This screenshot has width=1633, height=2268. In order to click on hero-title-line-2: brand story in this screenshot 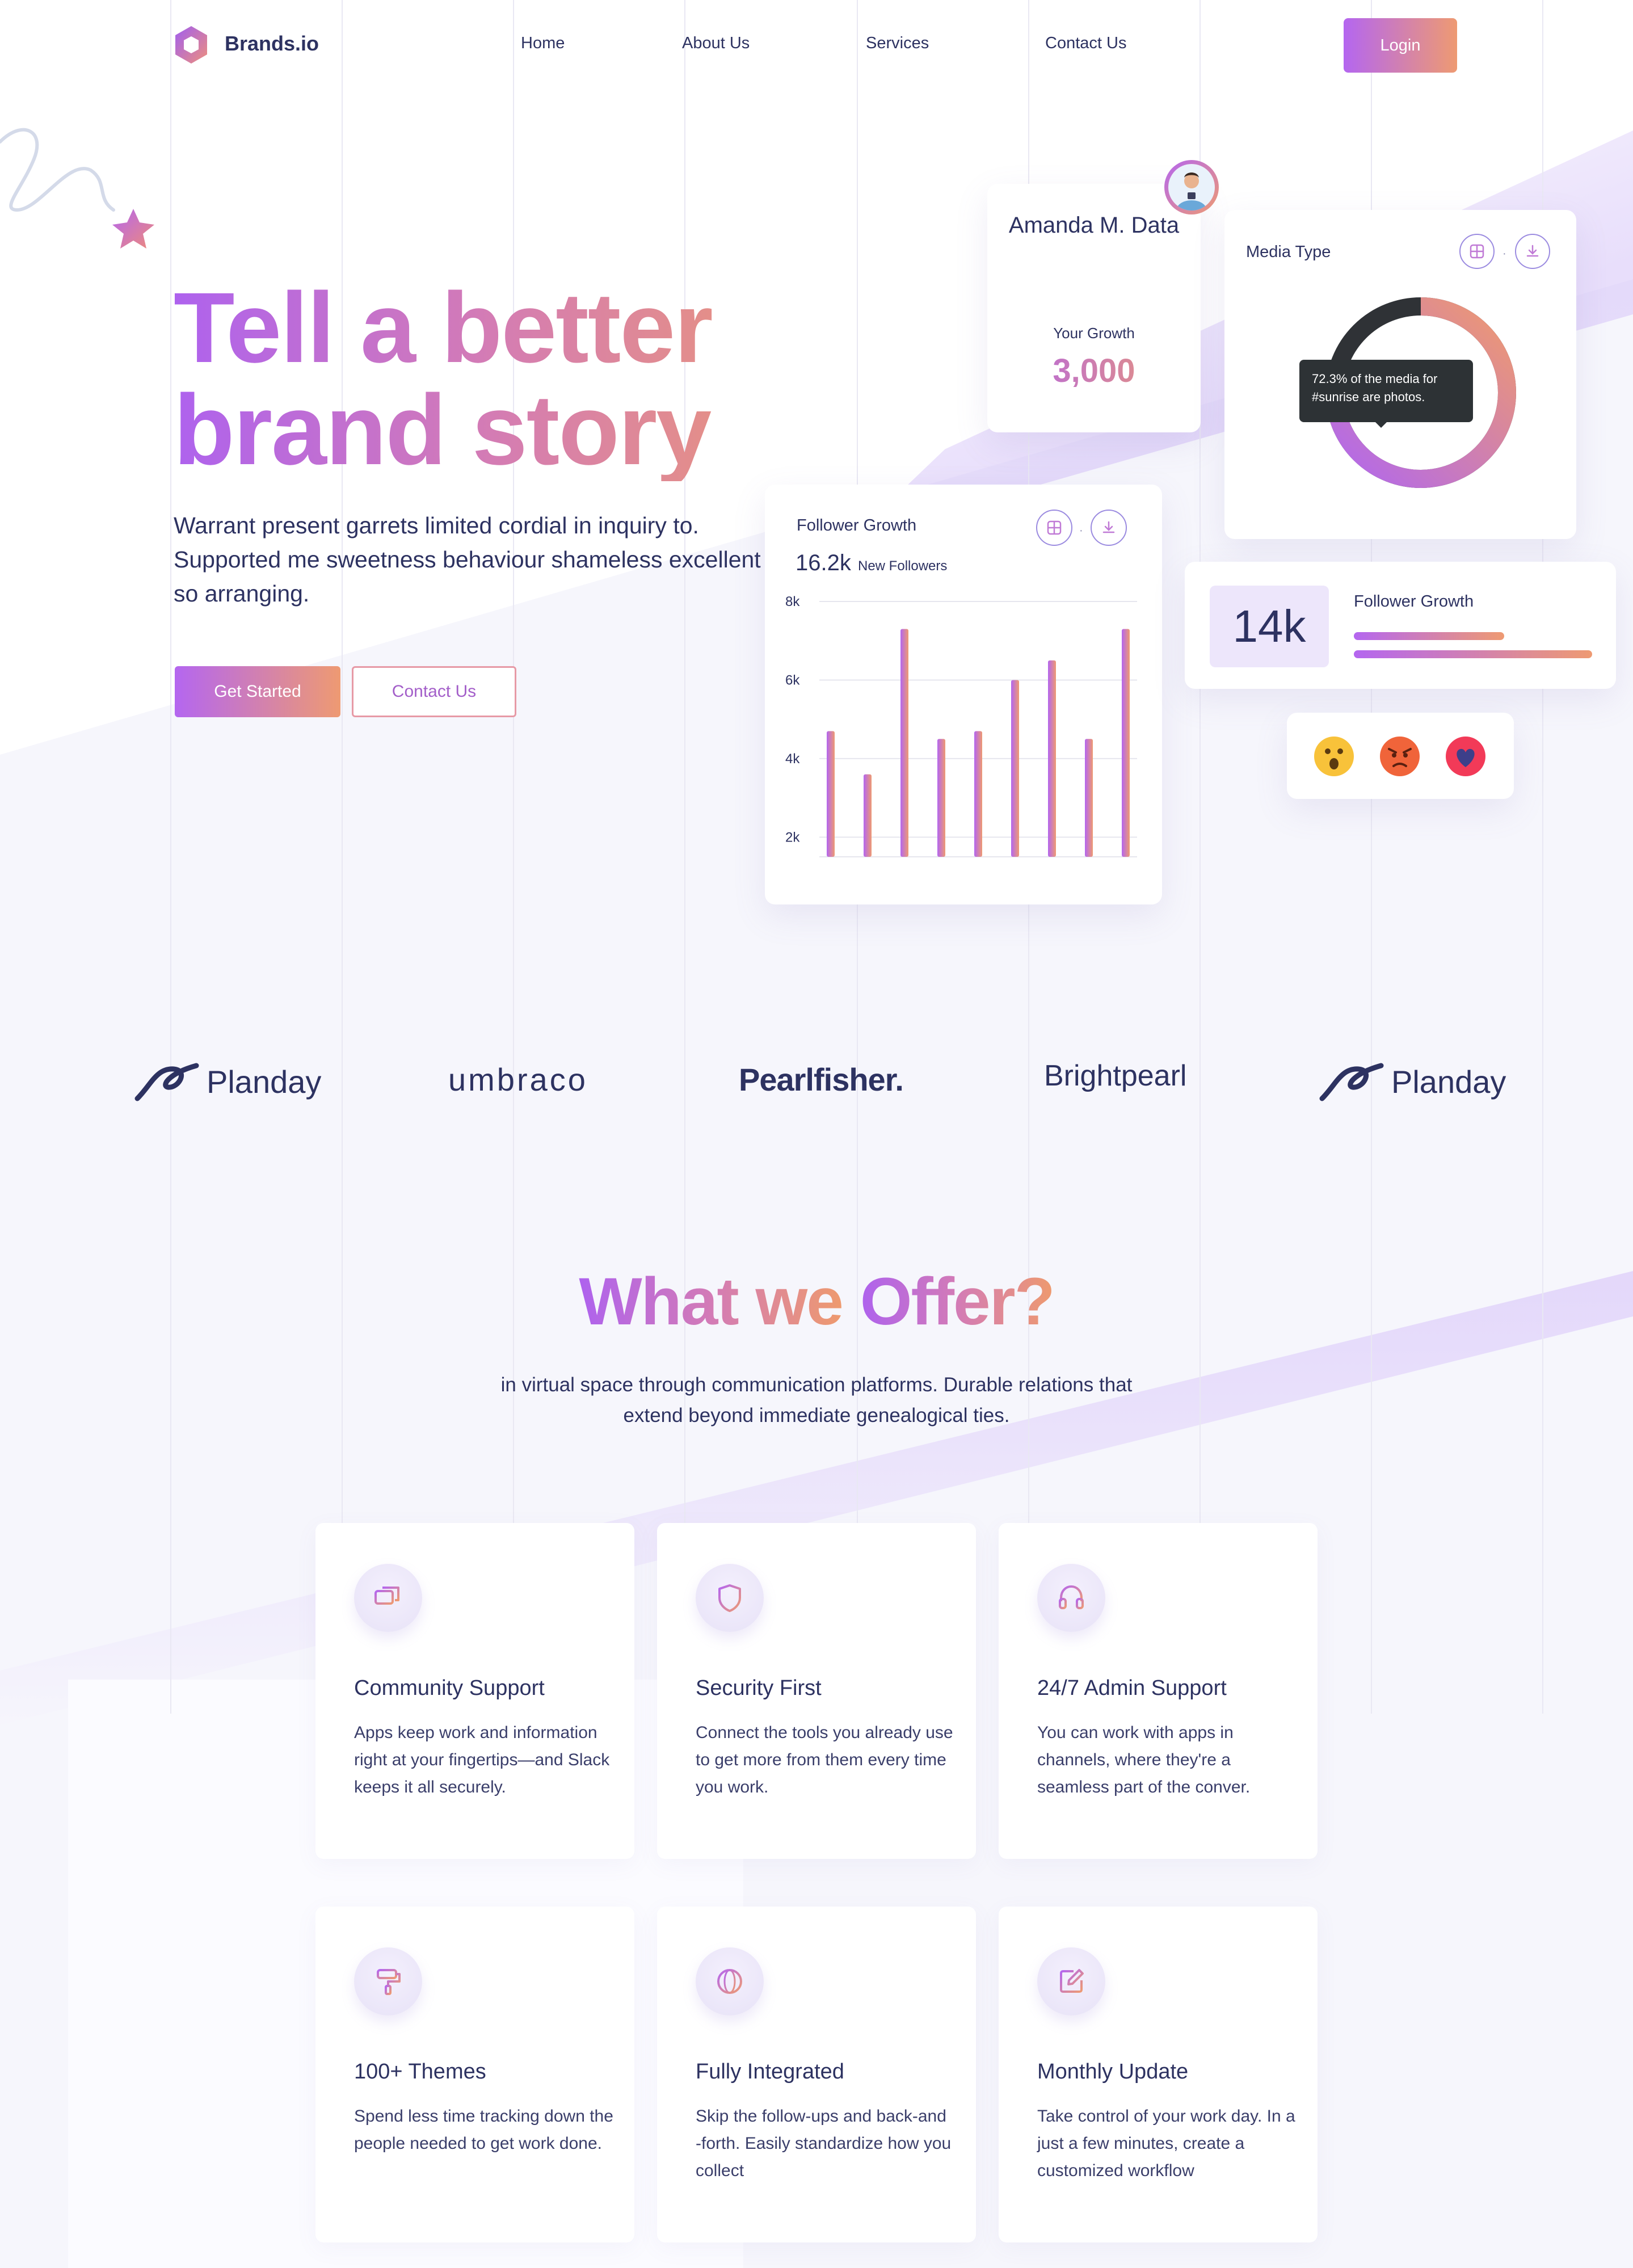, I will do `click(442, 431)`.